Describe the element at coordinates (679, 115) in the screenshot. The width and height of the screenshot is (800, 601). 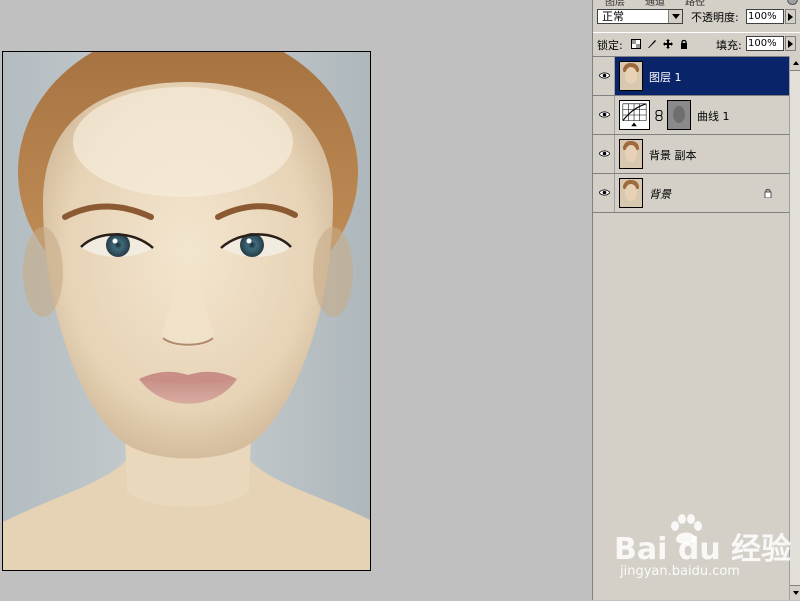
I see `face-mask-thumbnail` at that location.